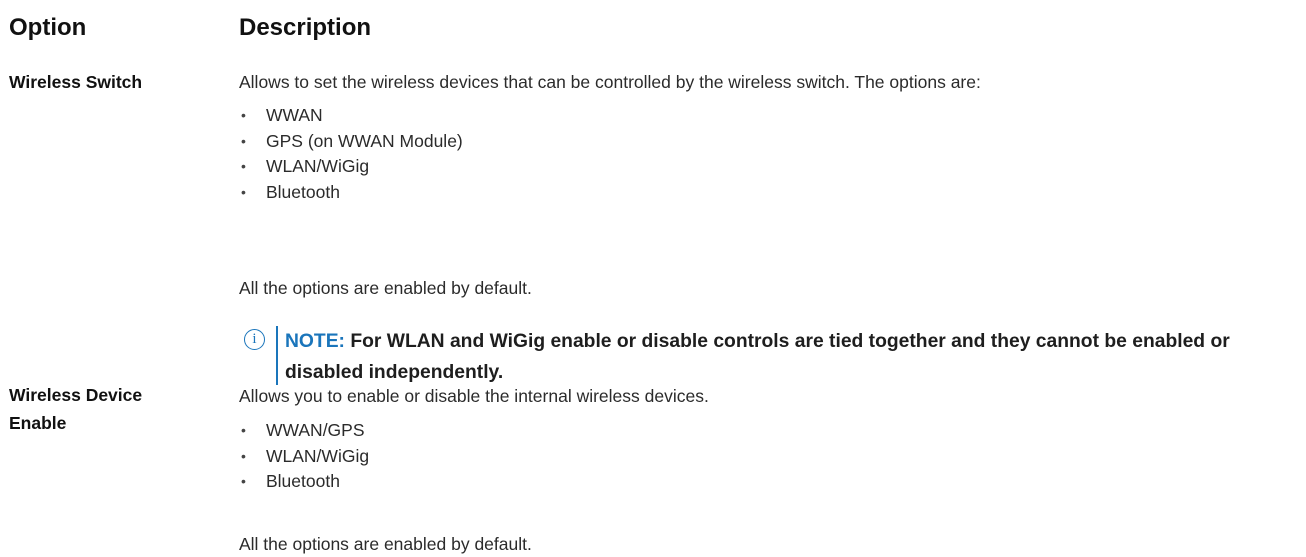 The height and width of the screenshot is (557, 1306). I want to click on column-header-description: Description, so click(305, 27).